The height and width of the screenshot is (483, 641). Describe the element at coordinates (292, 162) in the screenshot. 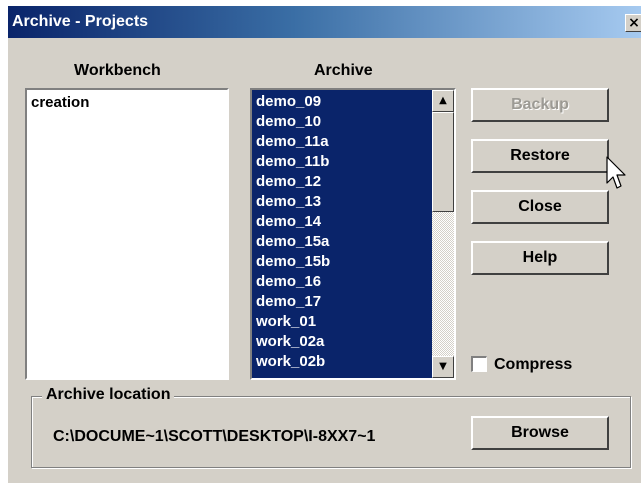

I see `list-item: demo_11b` at that location.